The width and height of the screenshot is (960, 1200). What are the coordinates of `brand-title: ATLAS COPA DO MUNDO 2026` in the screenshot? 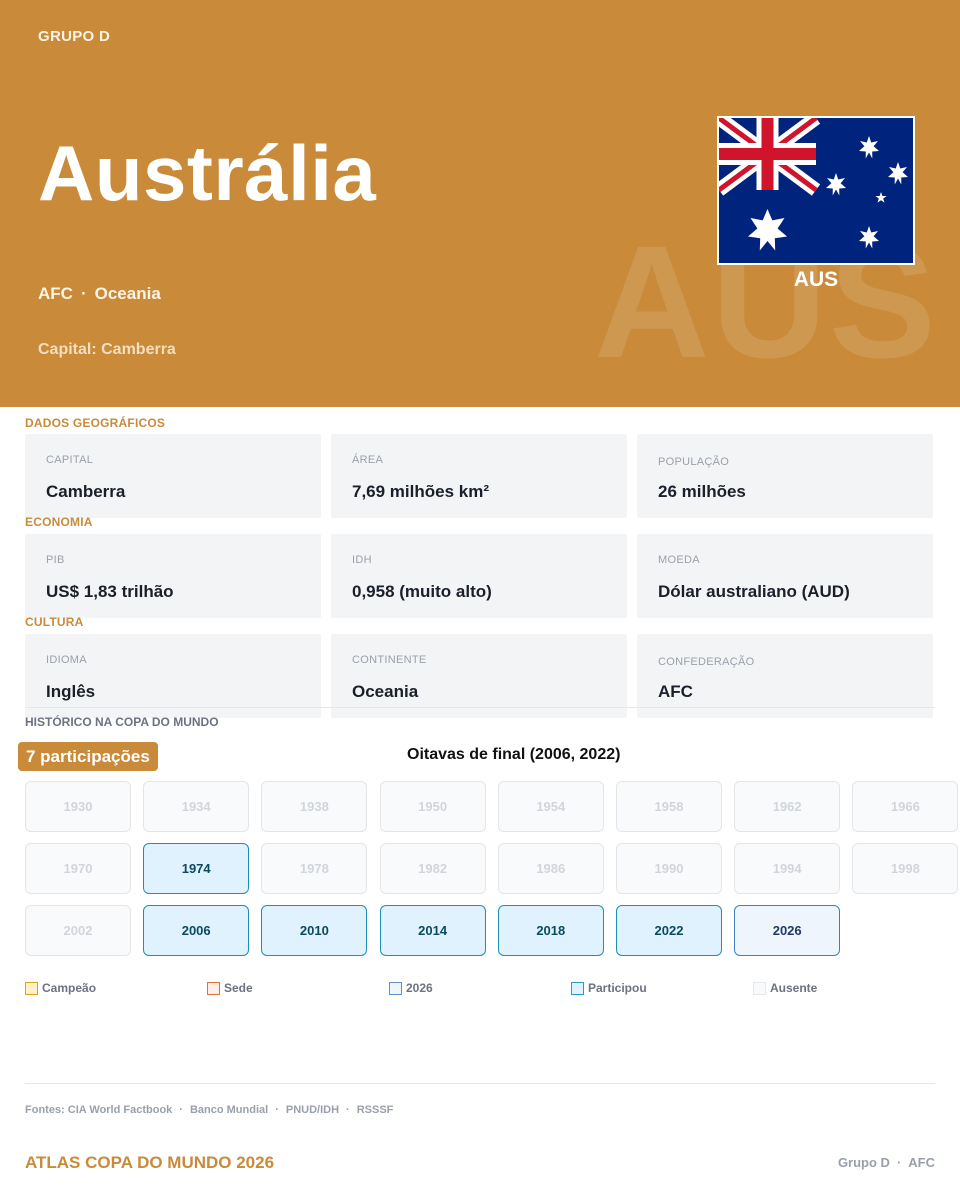 It's located at (150, 1162).